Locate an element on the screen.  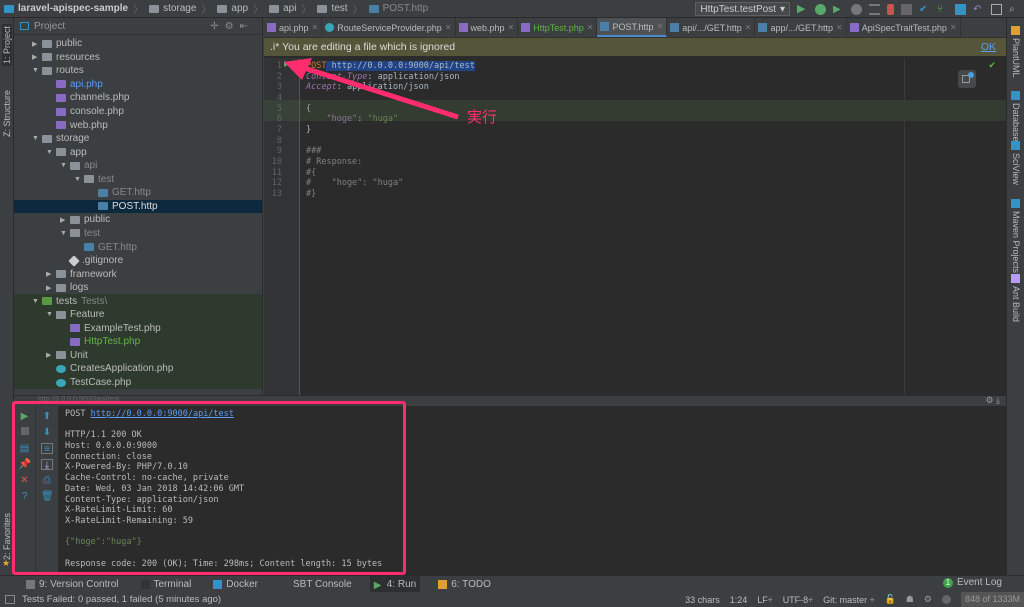
tree-item: ▼ app is located at coordinates (138, 152).